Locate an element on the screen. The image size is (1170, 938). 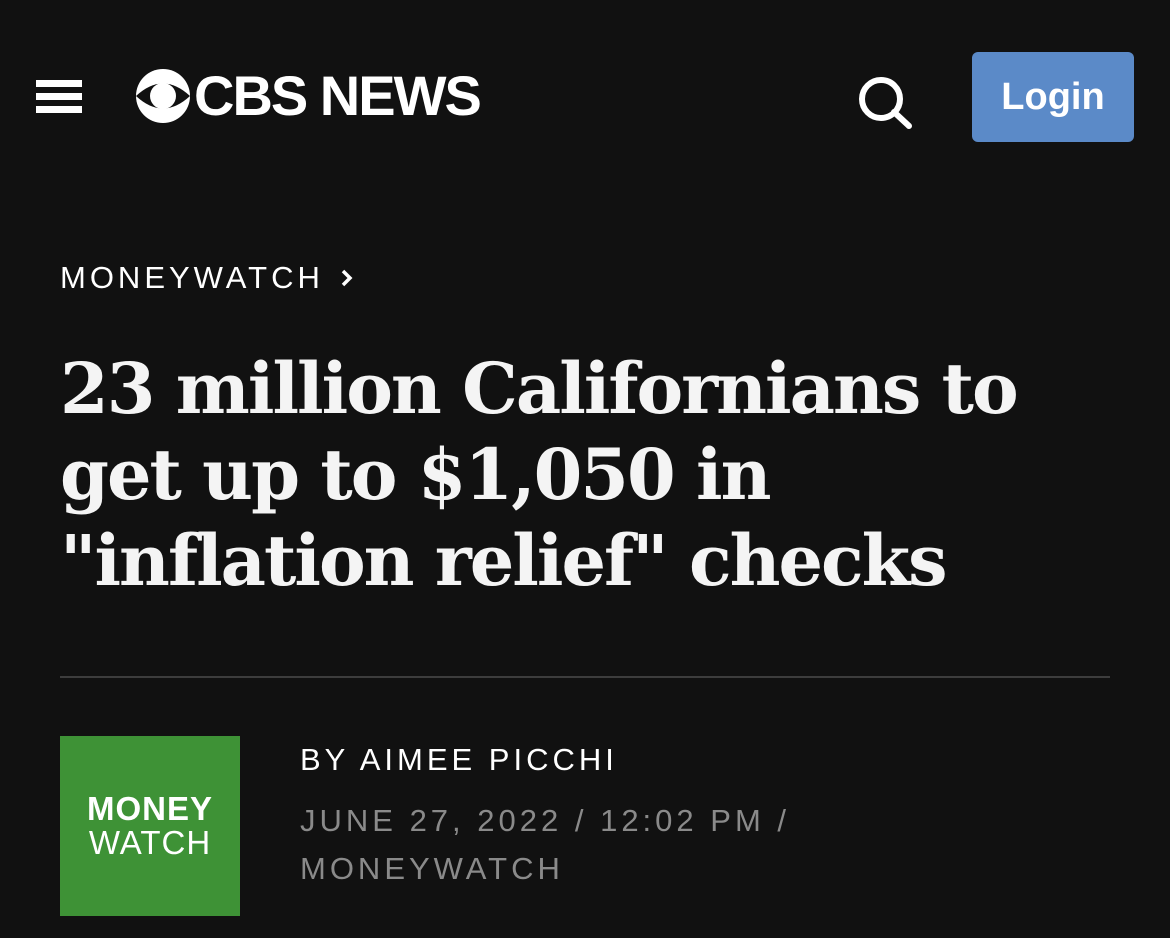
cbs-news-logo: CBS NEWS is located at coordinates (308, 96).